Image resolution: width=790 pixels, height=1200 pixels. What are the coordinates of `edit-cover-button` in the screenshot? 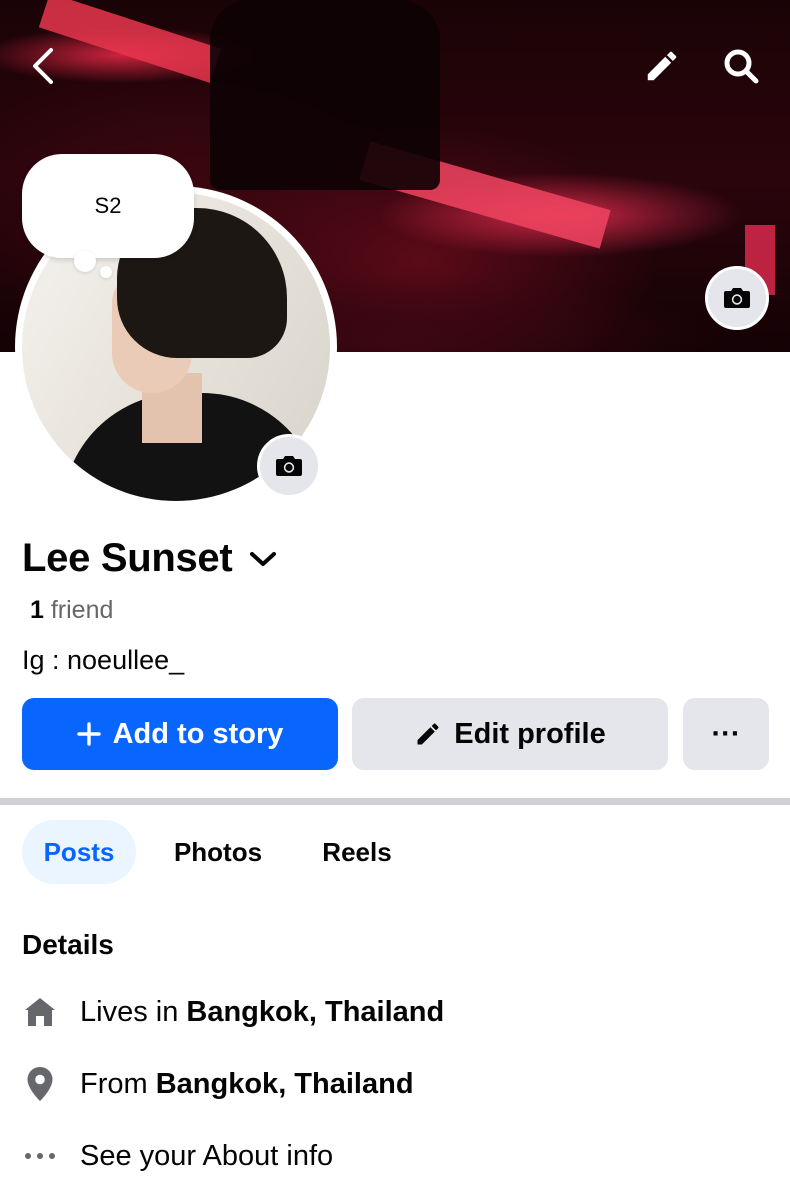 It's located at (662, 66).